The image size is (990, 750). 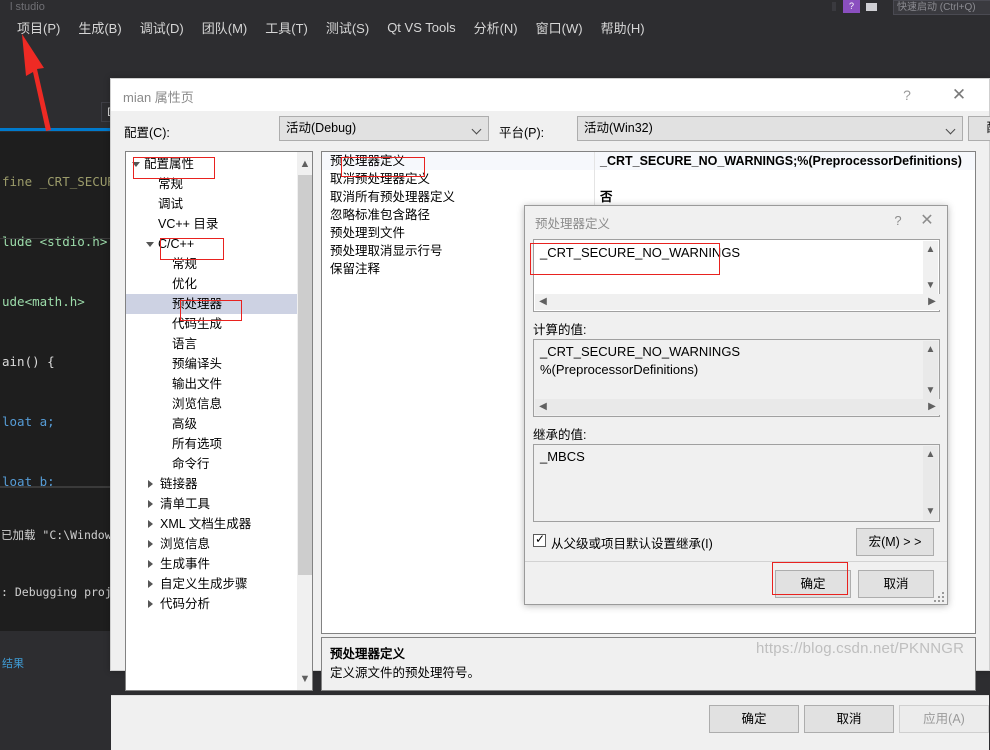 What do you see at coordinates (930, 267) in the screenshot?
I see `input-vertical-scrollbar: ▲ ▼` at bounding box center [930, 267].